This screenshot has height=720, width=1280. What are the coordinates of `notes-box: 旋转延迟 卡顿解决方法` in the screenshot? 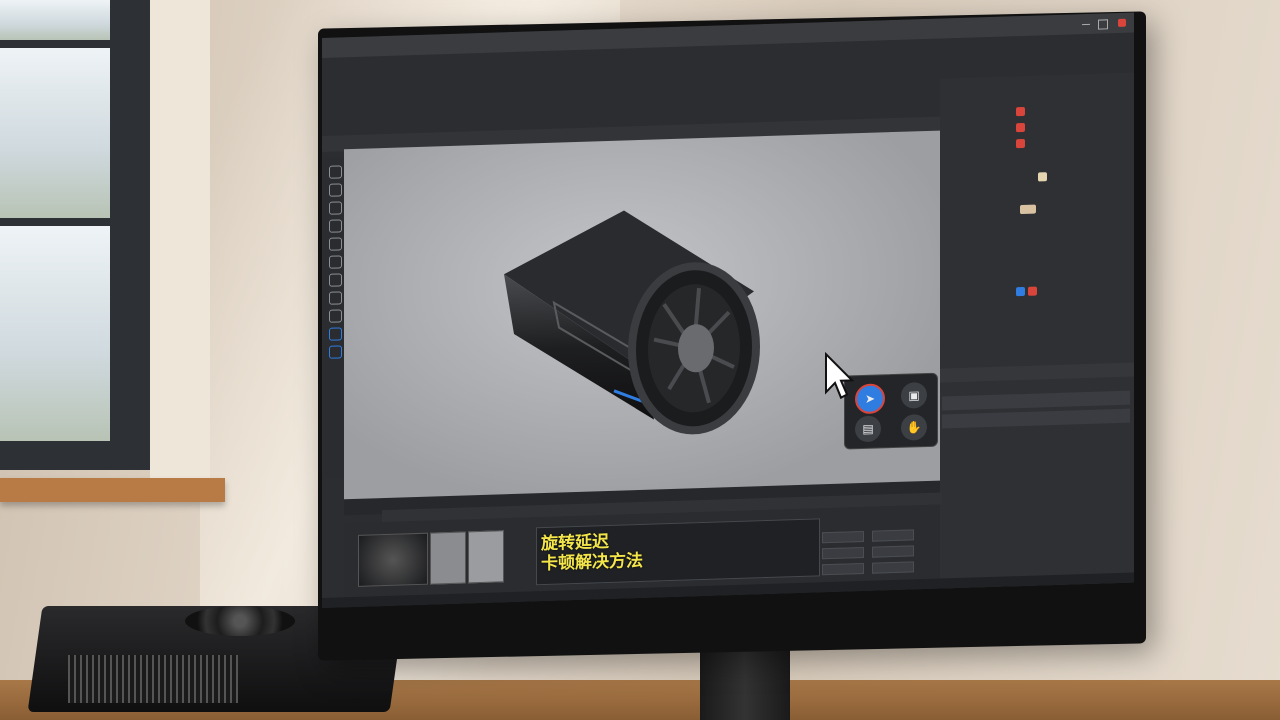 It's located at (678, 552).